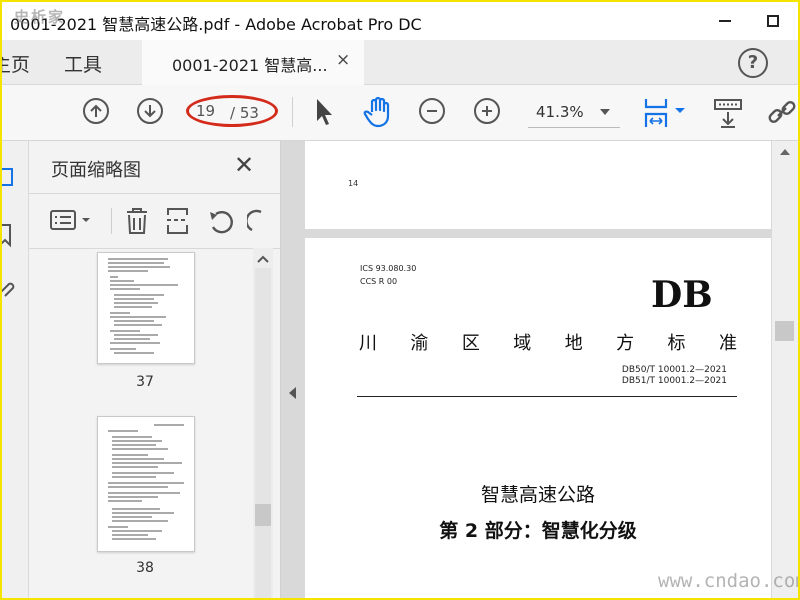 The width and height of the screenshot is (800, 600). Describe the element at coordinates (15, 369) in the screenshot. I see `left-rail` at that location.